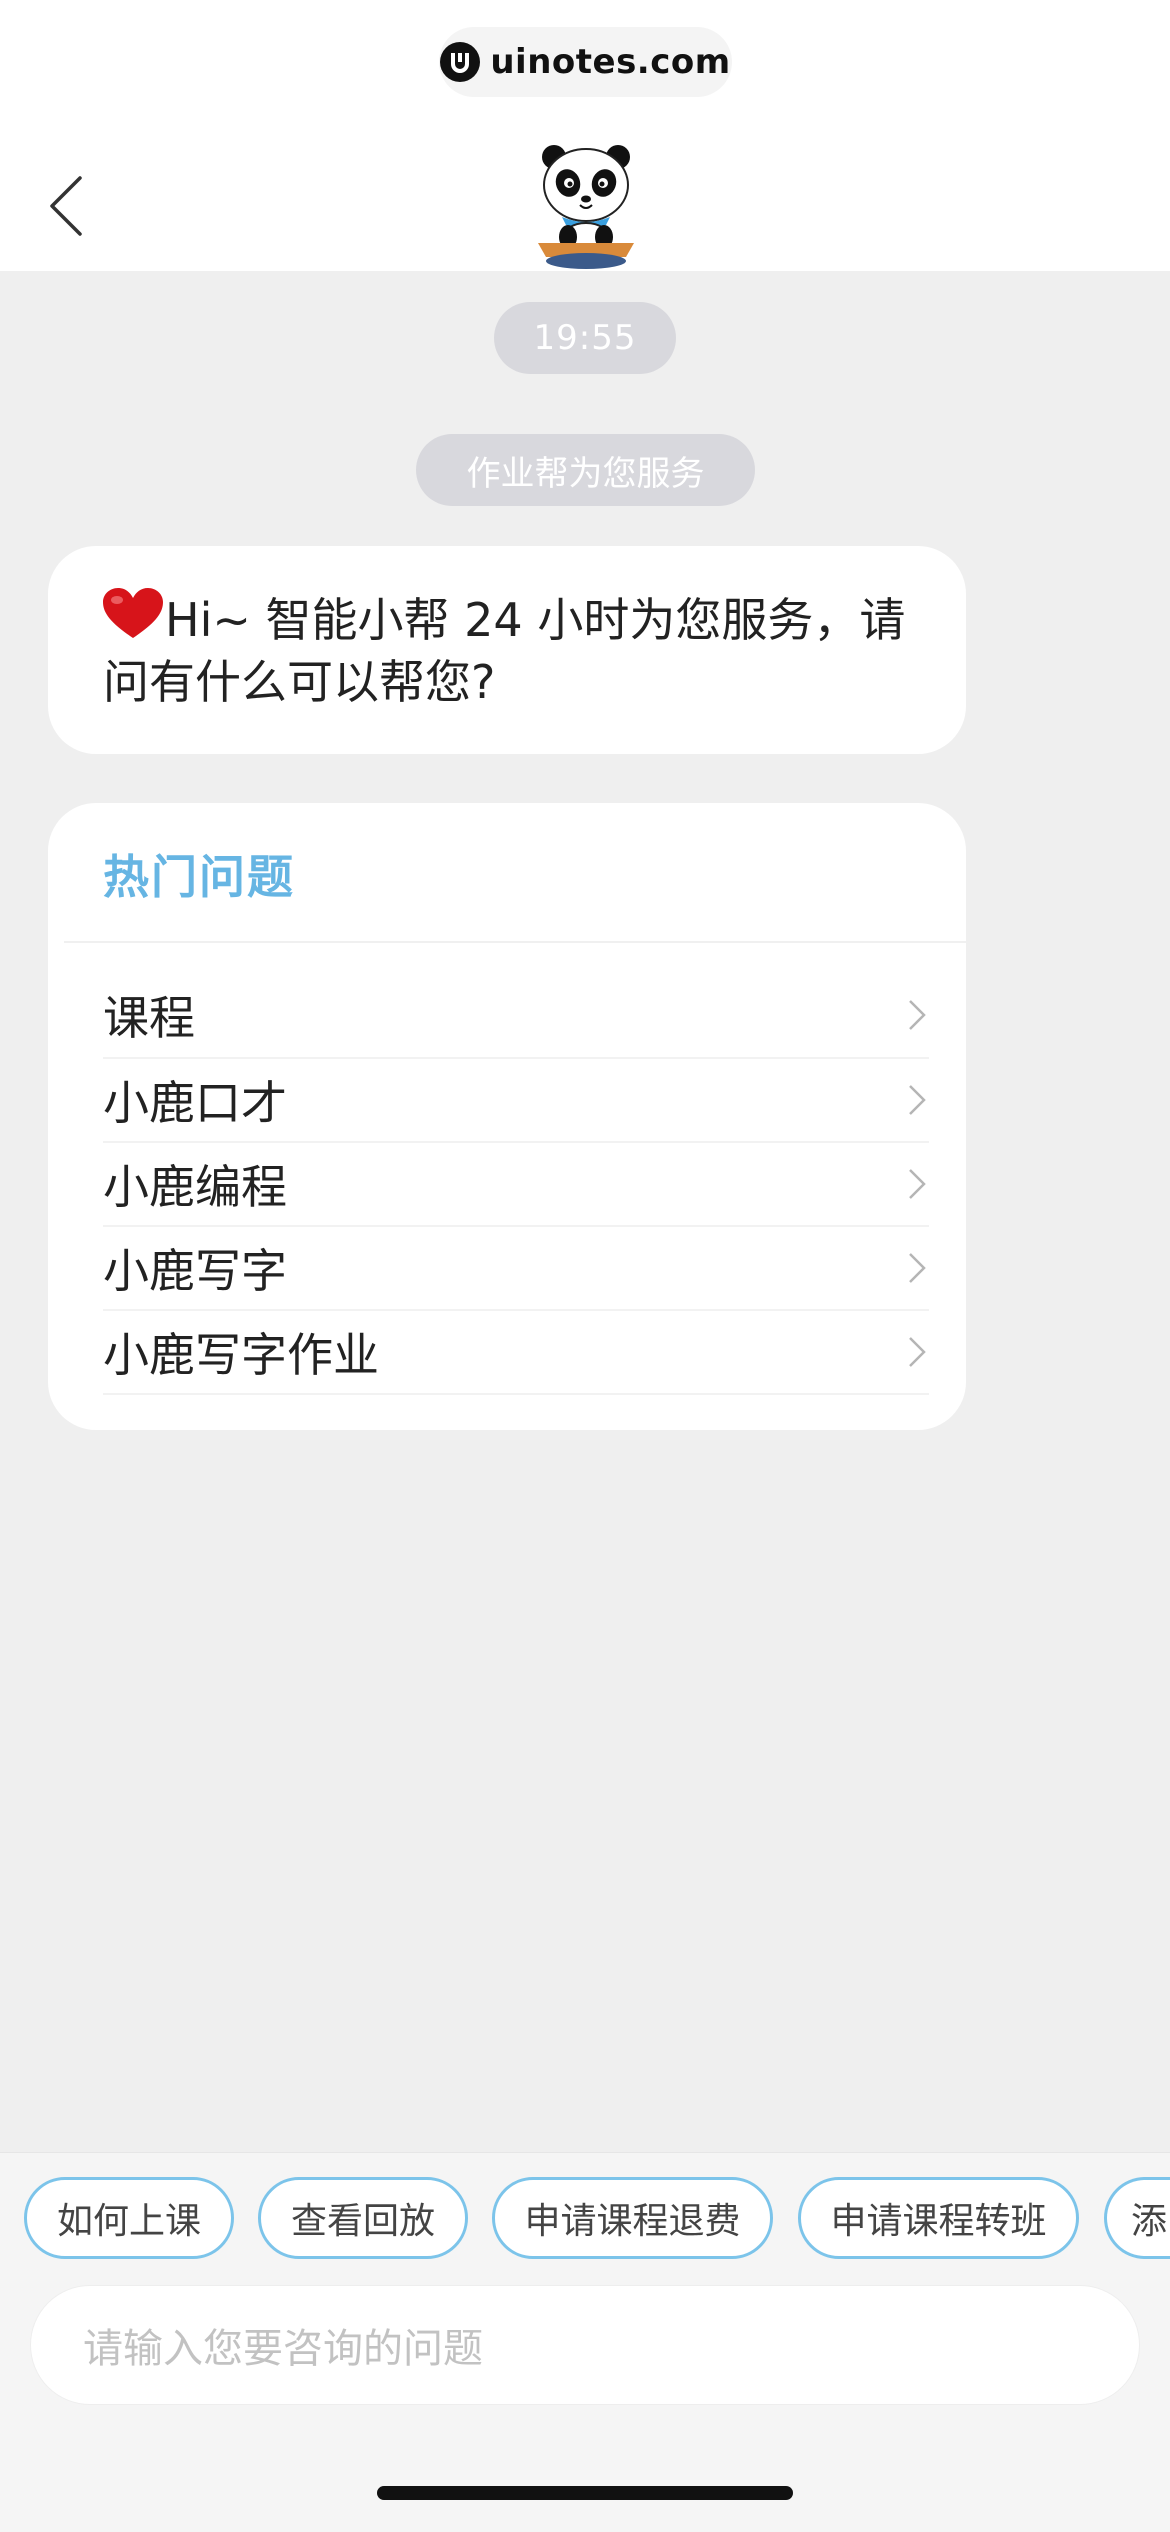 This screenshot has width=1170, height=2532. What do you see at coordinates (516, 1101) in the screenshot?
I see `faq-item-eloquence: 小鹿口才` at bounding box center [516, 1101].